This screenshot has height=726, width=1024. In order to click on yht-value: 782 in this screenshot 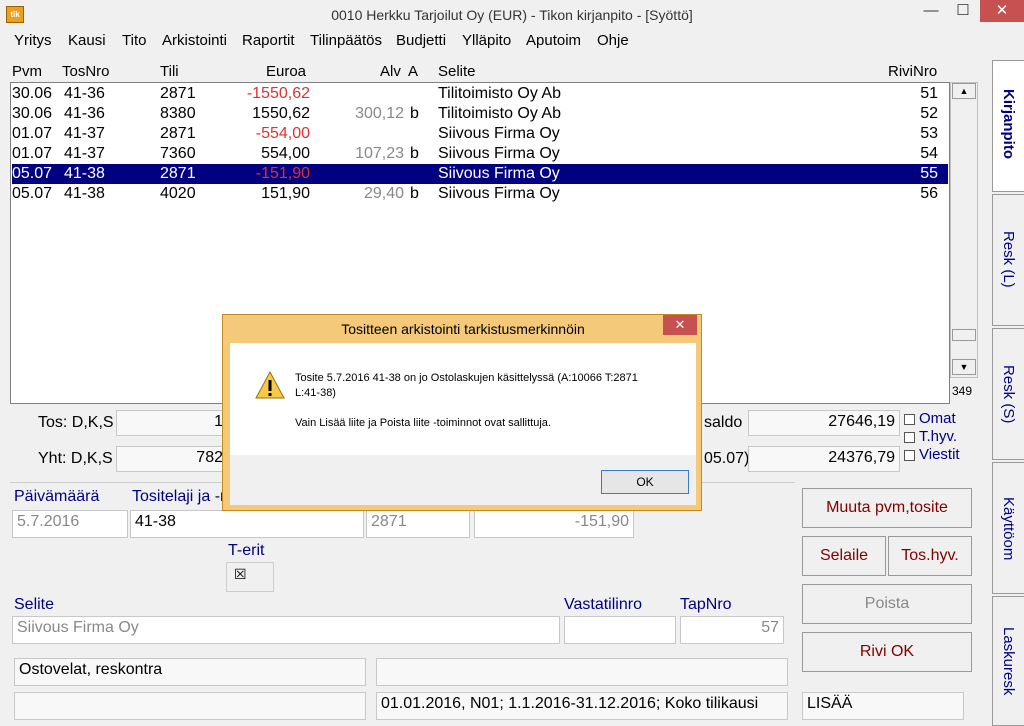, I will do `click(172, 459)`.